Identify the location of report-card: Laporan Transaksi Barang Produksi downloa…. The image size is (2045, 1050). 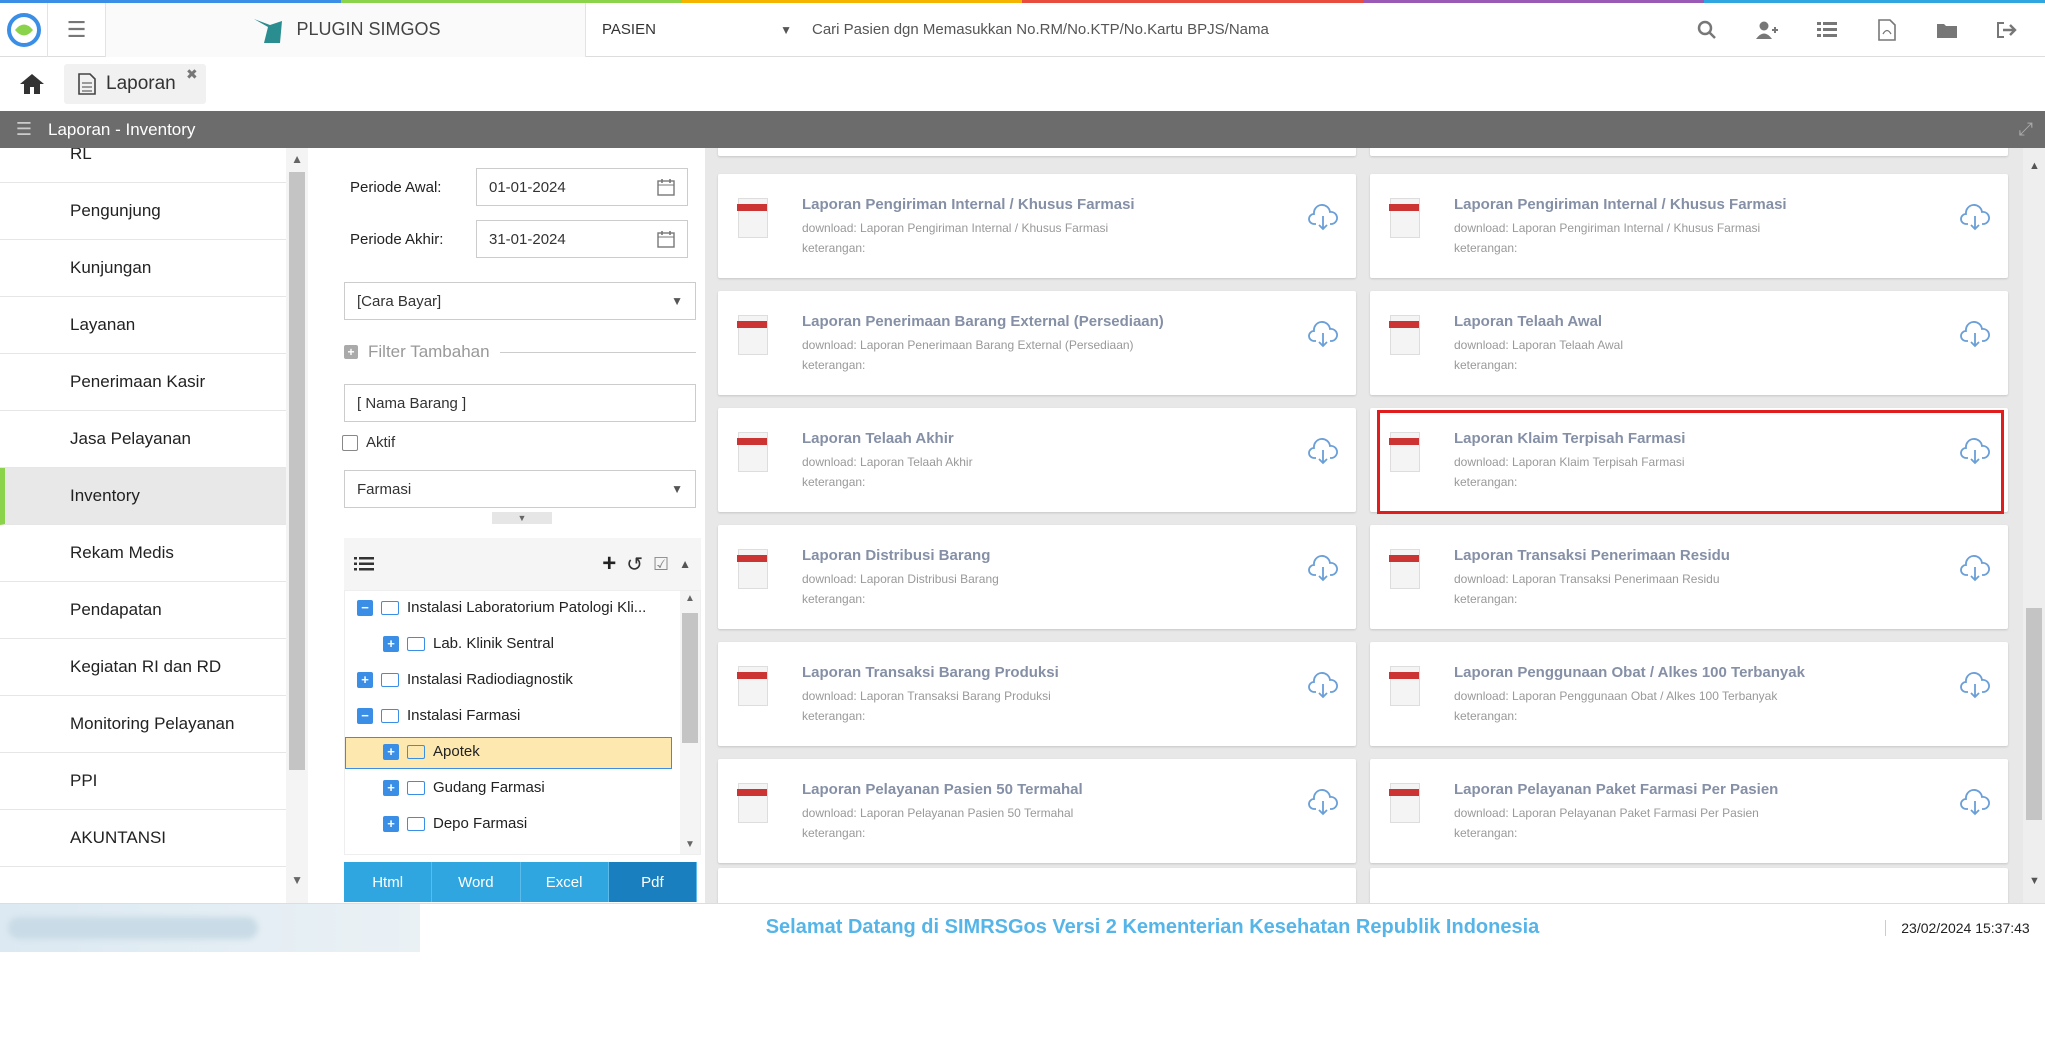
(1037, 694).